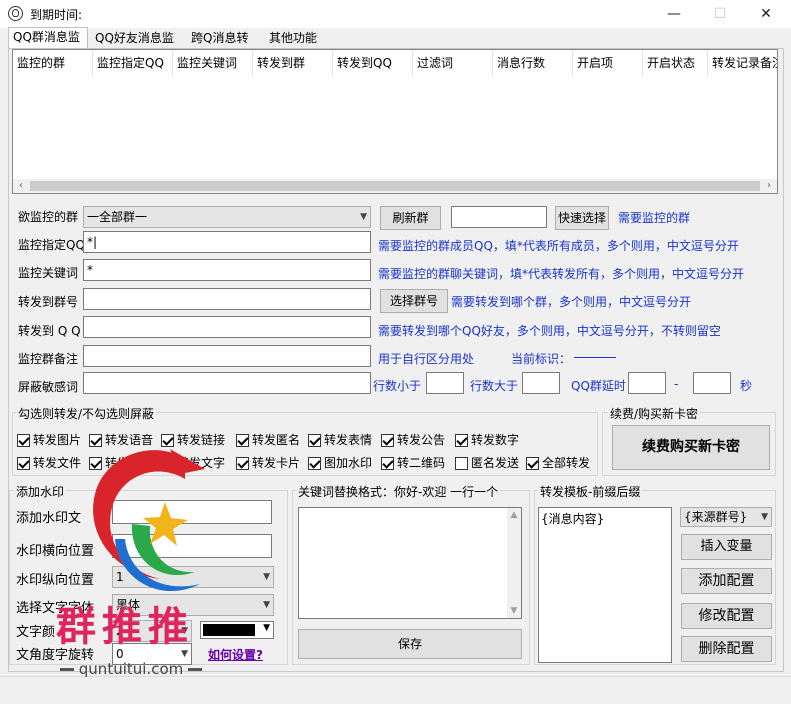 The image size is (791, 704). What do you see at coordinates (691, 447) in the screenshot?
I see `renew-button: 续费购买新卡密` at bounding box center [691, 447].